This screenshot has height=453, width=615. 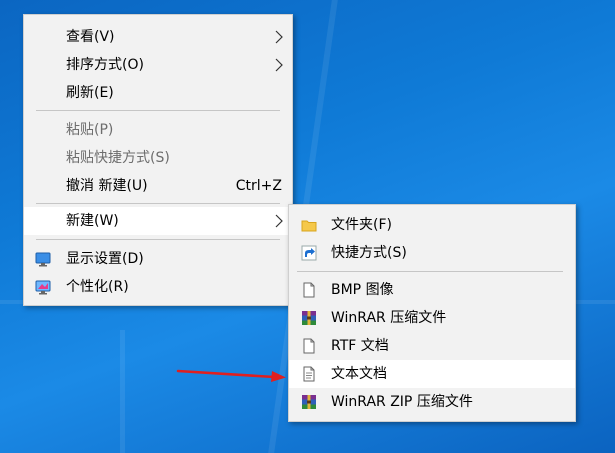 I want to click on menu-item-refresh: 刷新(E), so click(x=158, y=93).